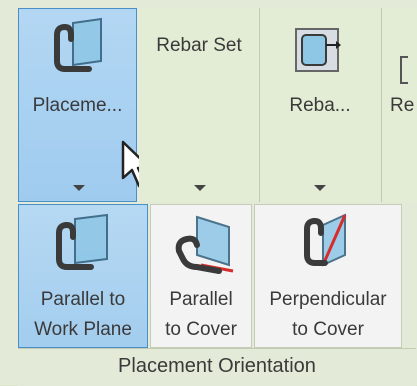 The height and width of the screenshot is (386, 417). Describe the element at coordinates (201, 299) in the screenshot. I see `parallel-to-cover-line1: Parallel` at that location.